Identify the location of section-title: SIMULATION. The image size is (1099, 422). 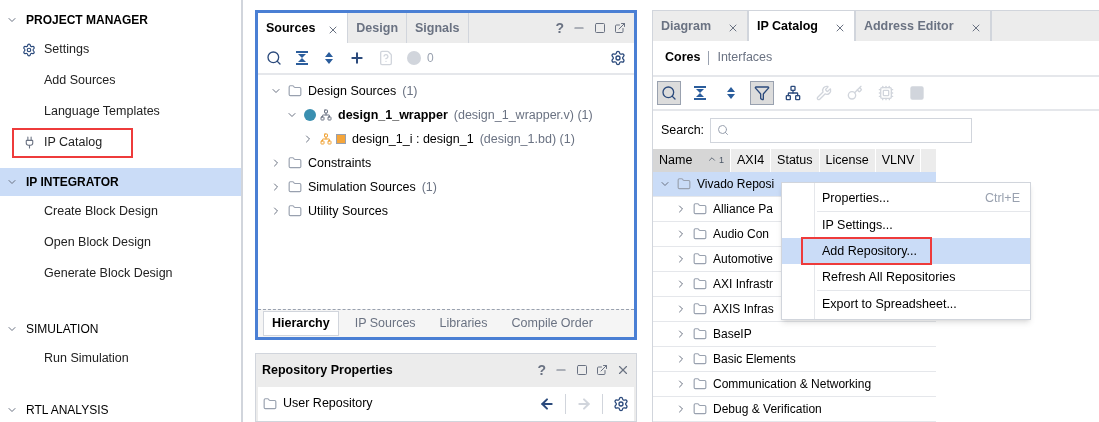
(62, 329).